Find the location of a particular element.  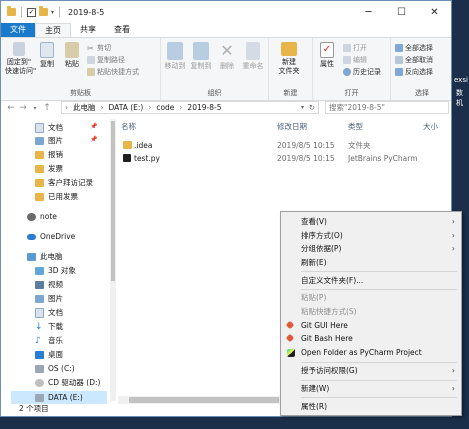

pin-icon-documents: 📌 is located at coordinates (93, 126).